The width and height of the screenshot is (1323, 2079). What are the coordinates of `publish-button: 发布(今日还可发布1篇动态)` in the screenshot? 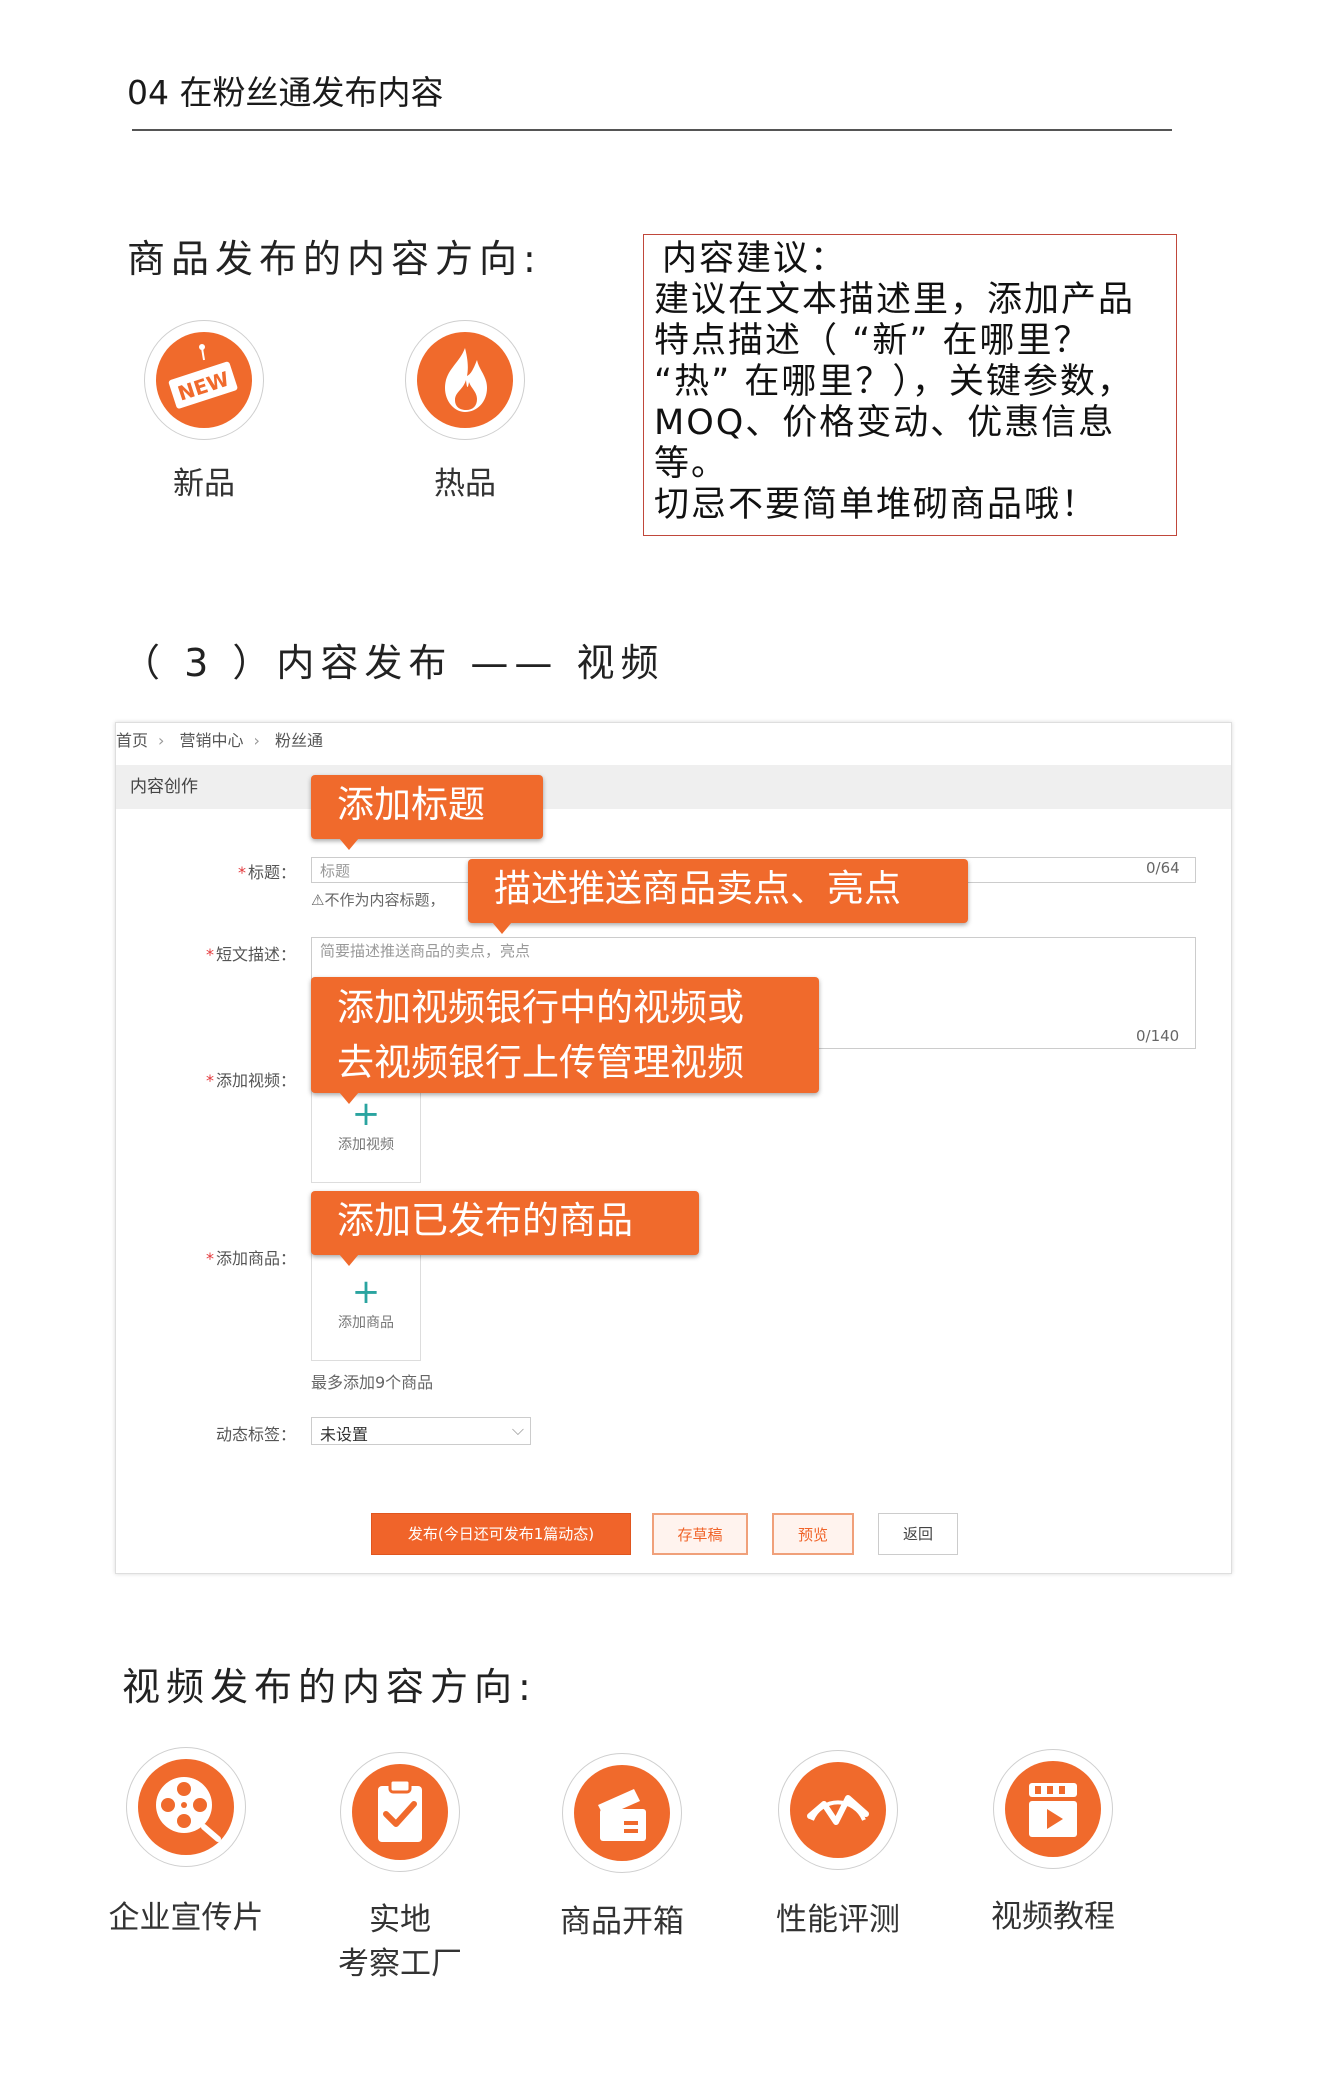 It's located at (501, 1534).